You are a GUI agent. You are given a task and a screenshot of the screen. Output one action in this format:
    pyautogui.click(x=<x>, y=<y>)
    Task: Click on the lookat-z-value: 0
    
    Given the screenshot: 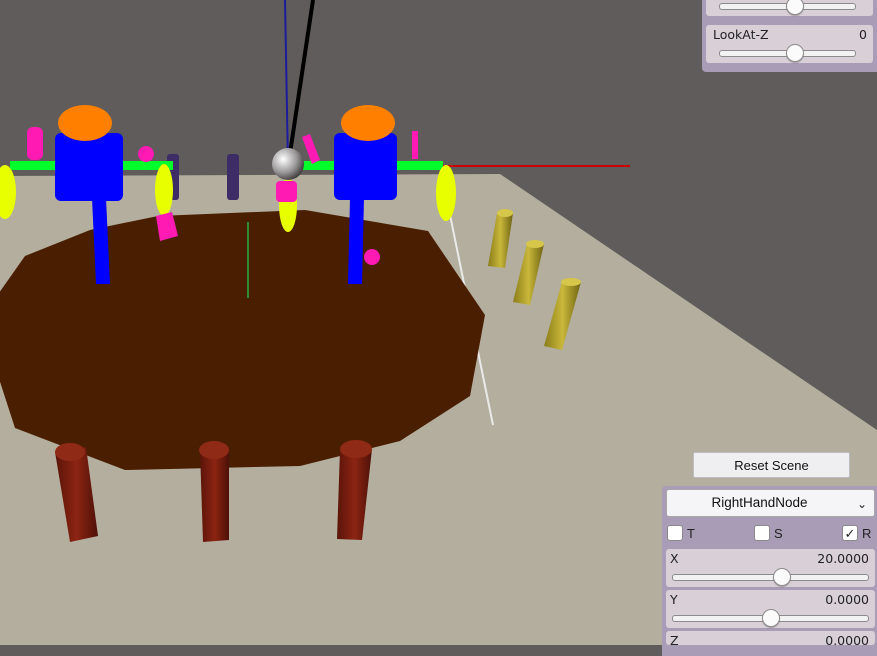 What is the action you would take?
    pyautogui.click(x=863, y=34)
    